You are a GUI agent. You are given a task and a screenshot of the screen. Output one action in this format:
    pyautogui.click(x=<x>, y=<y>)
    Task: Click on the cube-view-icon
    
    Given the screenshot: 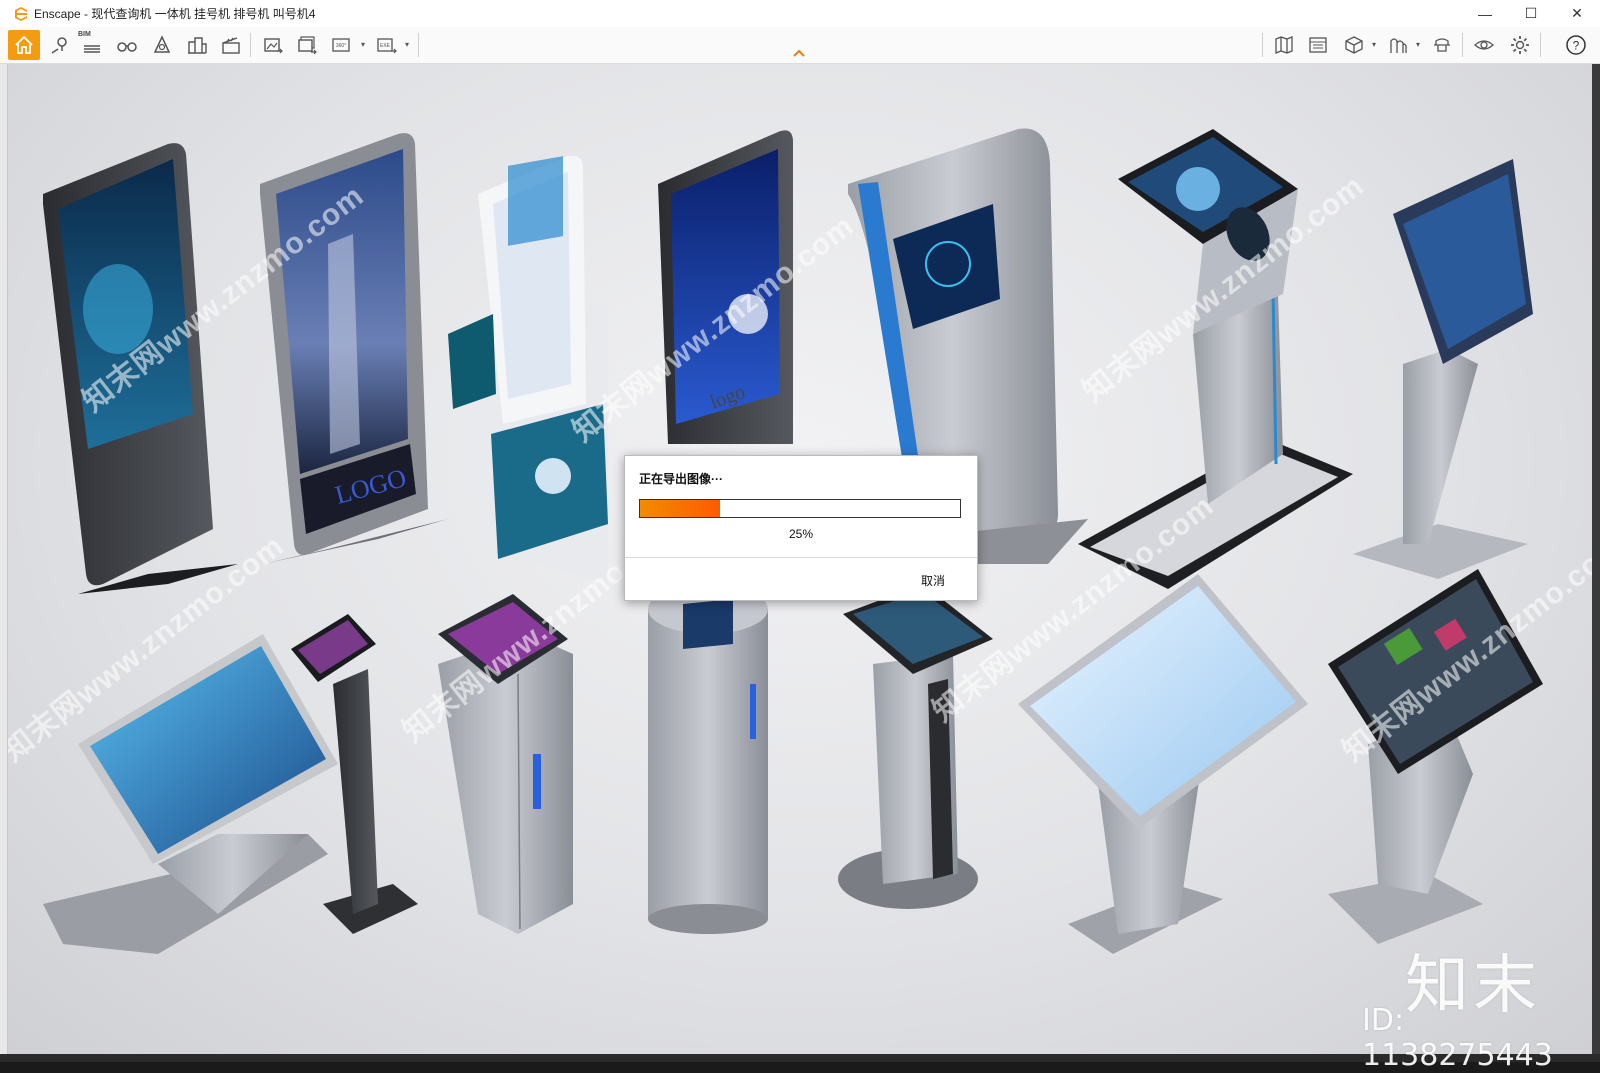 What is the action you would take?
    pyautogui.click(x=1354, y=45)
    